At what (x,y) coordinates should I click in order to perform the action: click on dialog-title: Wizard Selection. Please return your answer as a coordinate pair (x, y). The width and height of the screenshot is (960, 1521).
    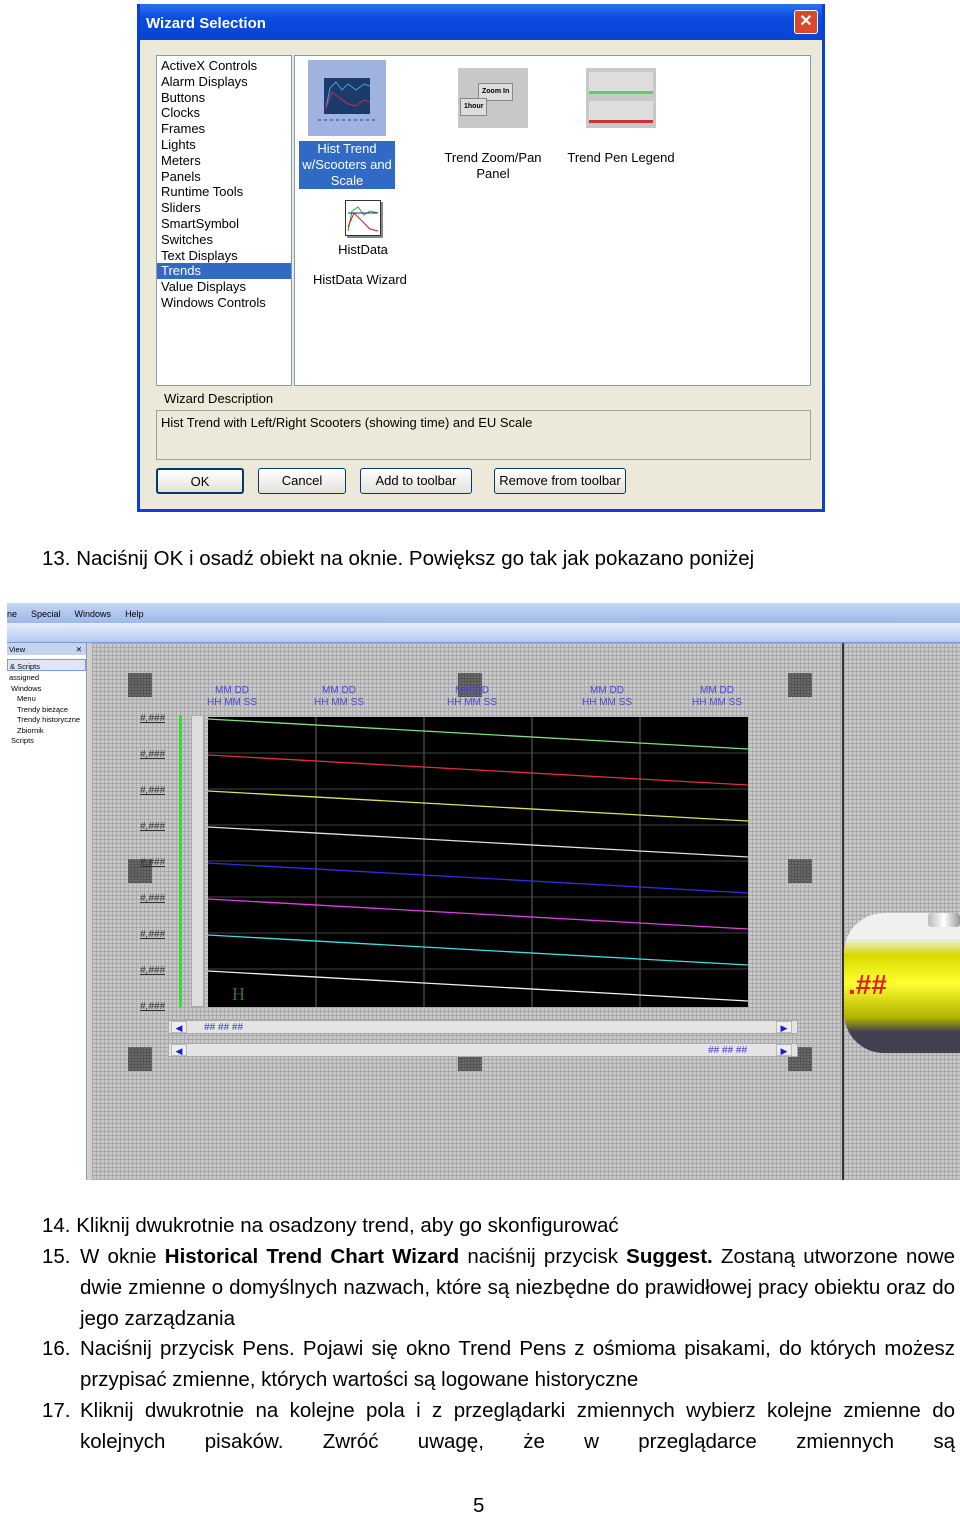
    Looking at the image, I should click on (206, 23).